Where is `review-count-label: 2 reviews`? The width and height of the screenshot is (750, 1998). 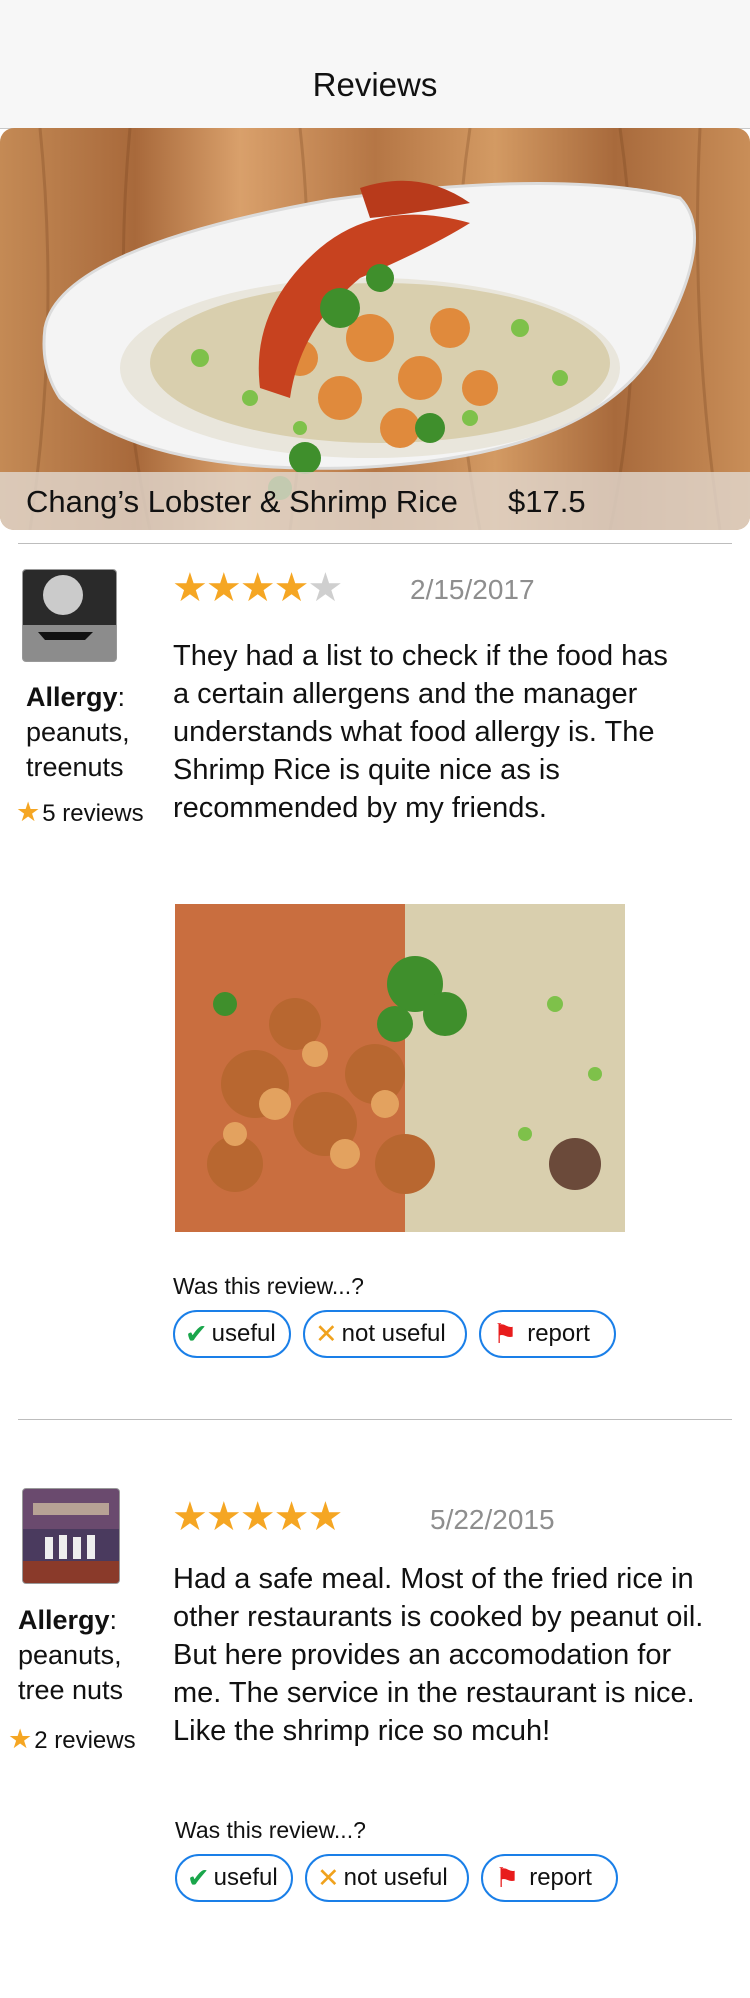
review-count-label: 2 reviews is located at coordinates (85, 1740).